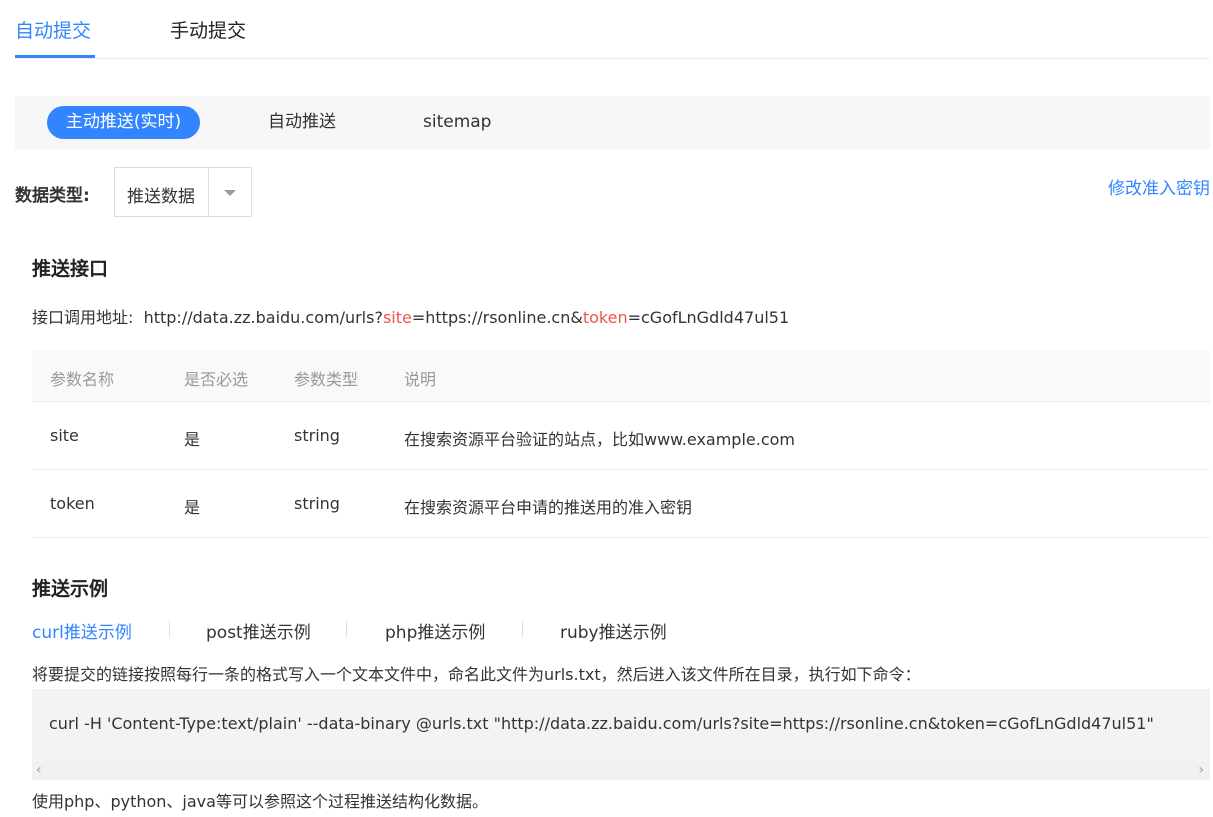 This screenshot has width=1213, height=817. I want to click on data-type-select: 推送数据, so click(183, 192).